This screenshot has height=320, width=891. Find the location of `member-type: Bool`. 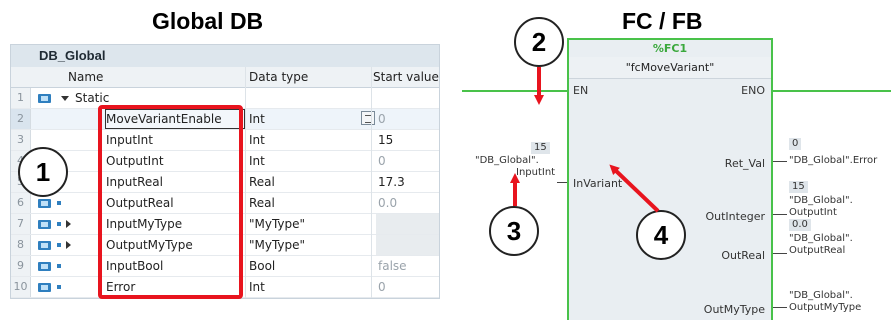

member-type: Bool is located at coordinates (262, 266).